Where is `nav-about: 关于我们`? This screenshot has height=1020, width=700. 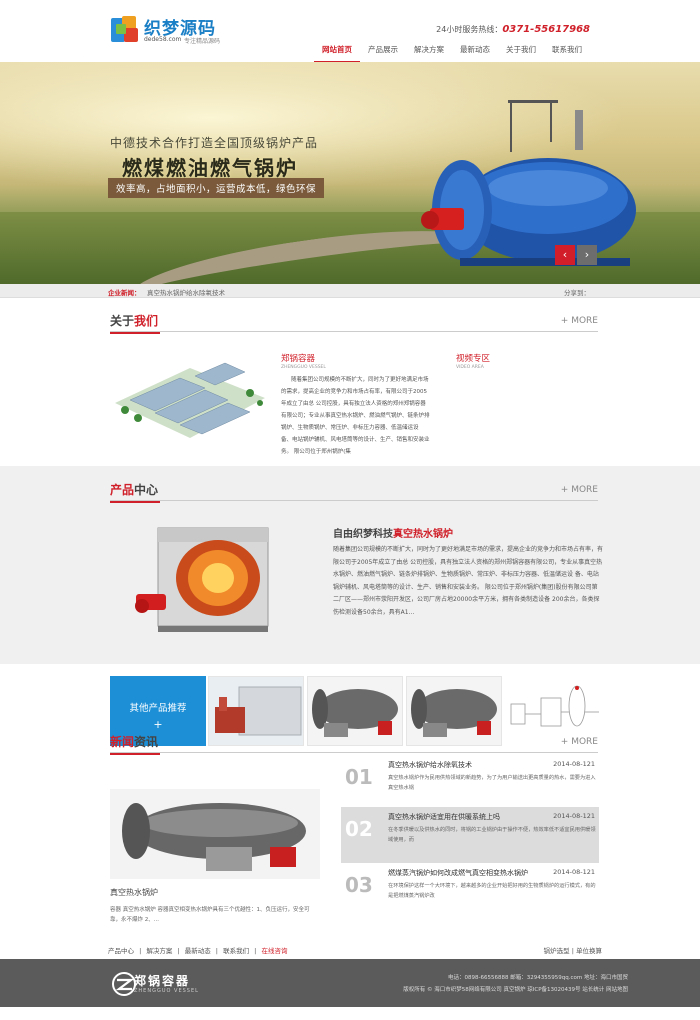
nav-about: 关于我们 is located at coordinates (521, 52).